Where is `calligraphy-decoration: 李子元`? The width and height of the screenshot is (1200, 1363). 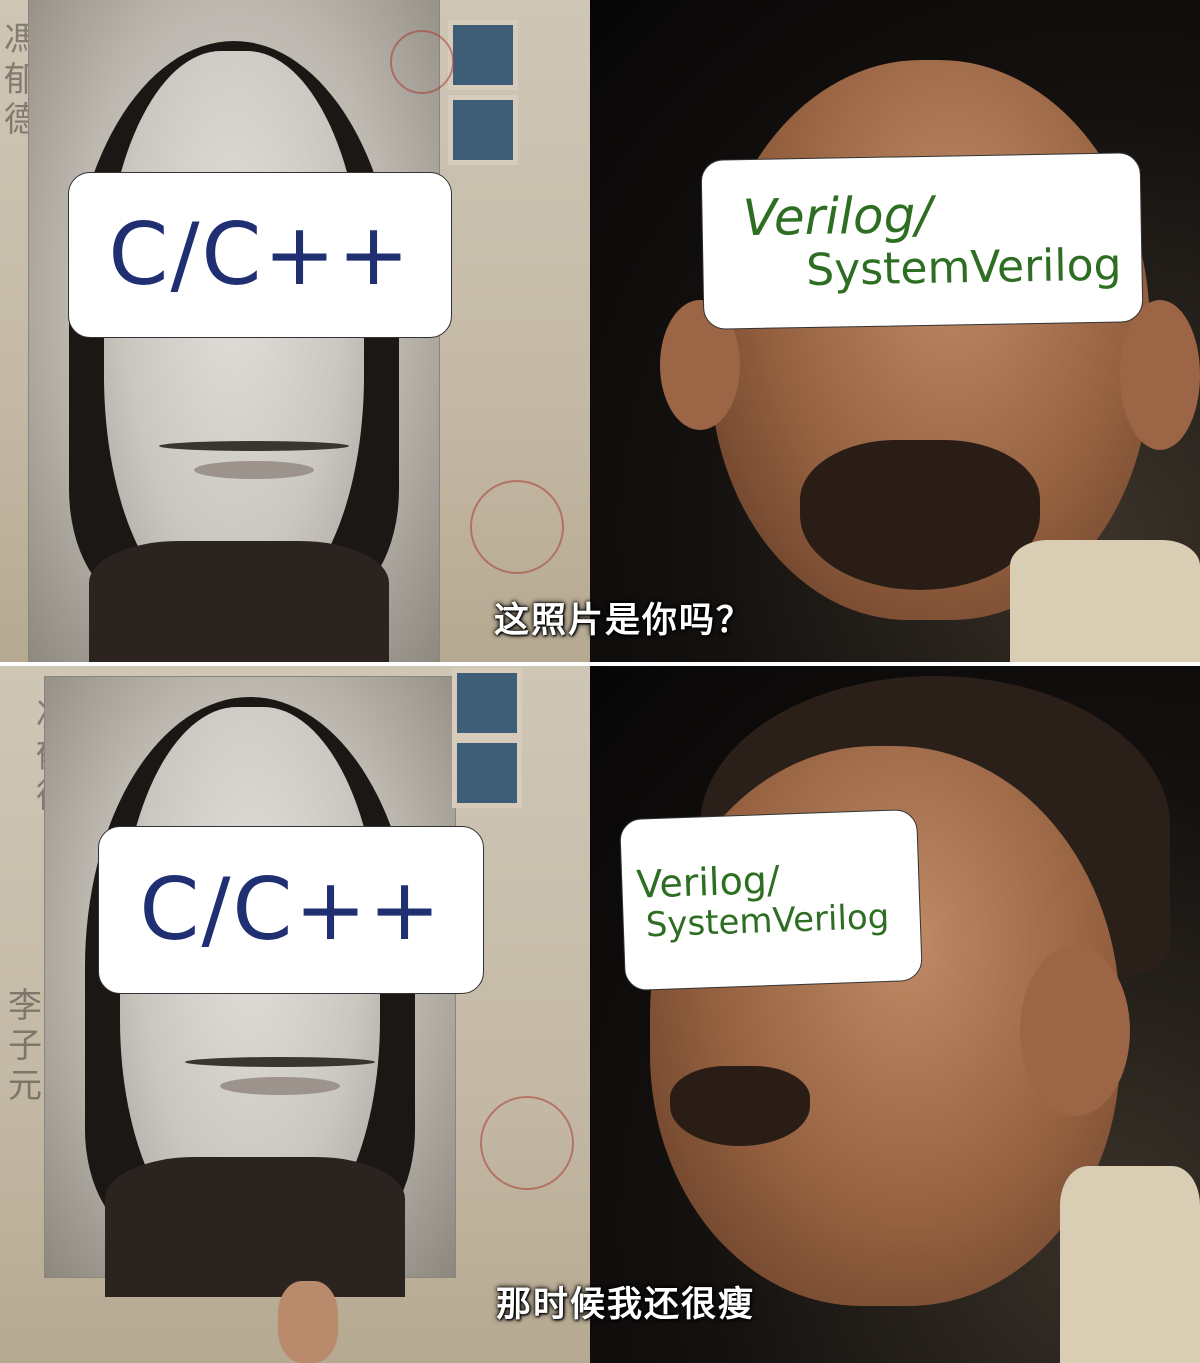
calligraphy-decoration: 李子元 is located at coordinates (25, 1046).